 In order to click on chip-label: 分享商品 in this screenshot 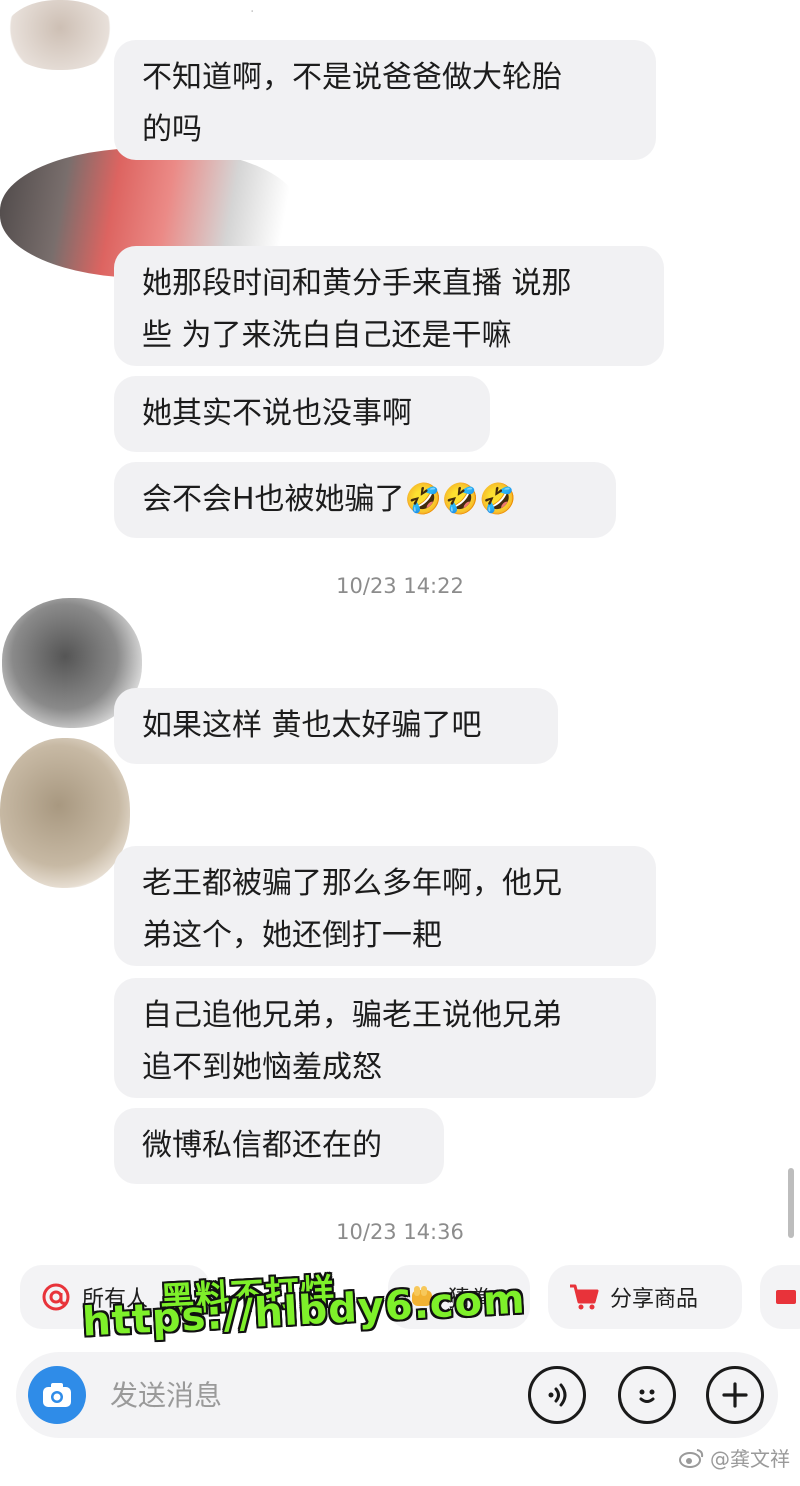, I will do `click(654, 1299)`.